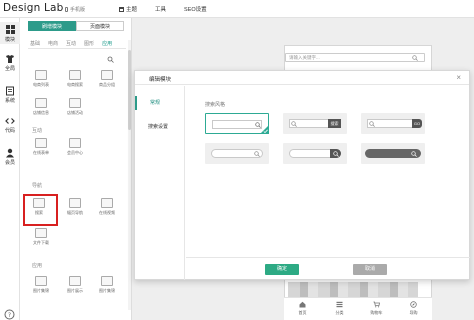  What do you see at coordinates (40, 210) in the screenshot?
I see `search-widget-highlight` at bounding box center [40, 210].